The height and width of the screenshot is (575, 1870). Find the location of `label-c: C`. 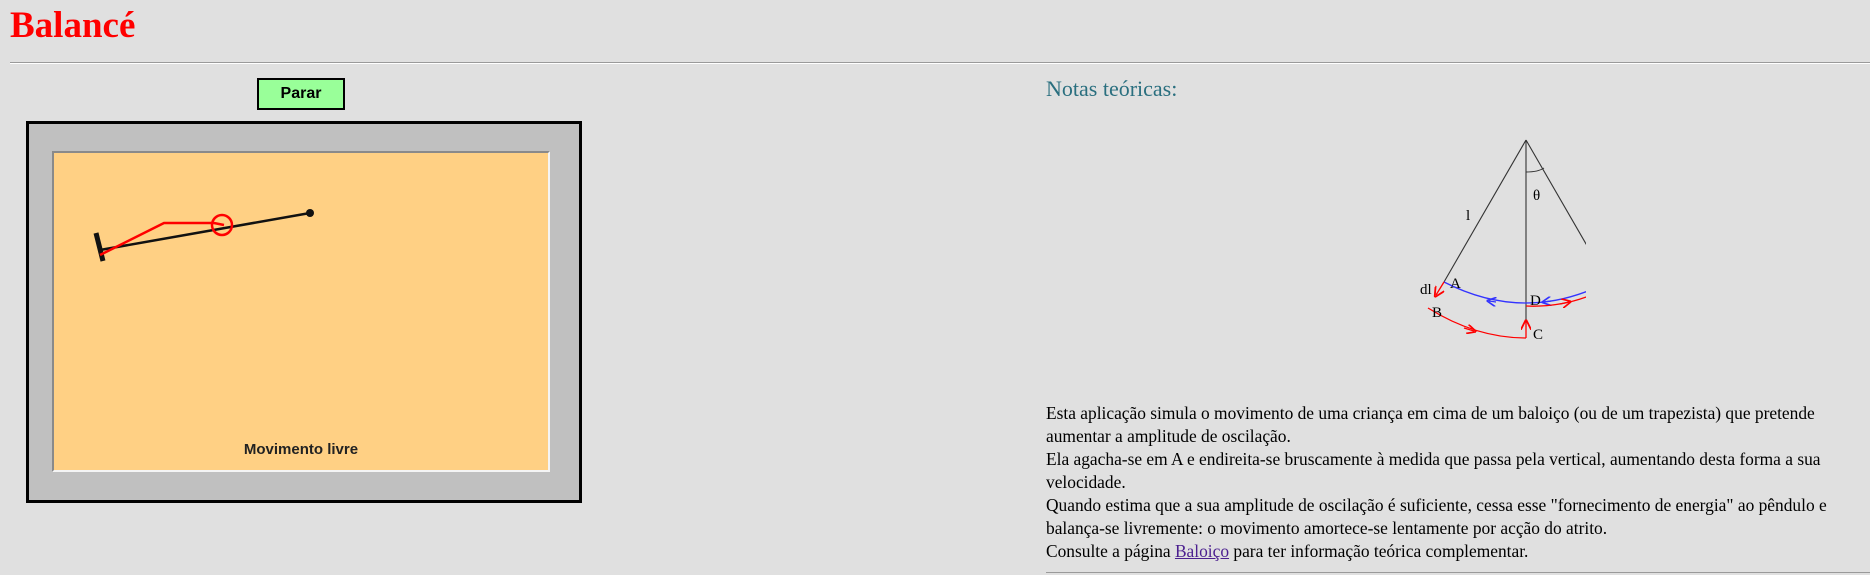

label-c: C is located at coordinates (1538, 335).